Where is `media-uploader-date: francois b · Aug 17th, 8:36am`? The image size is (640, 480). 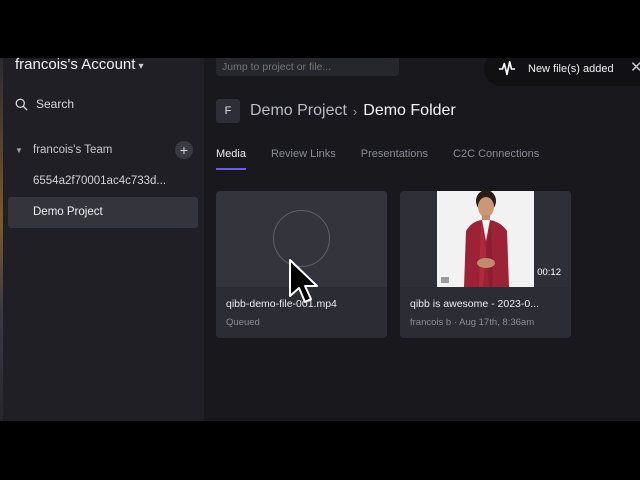
media-uploader-date: francois b · Aug 17th, 8:36am is located at coordinates (472, 322).